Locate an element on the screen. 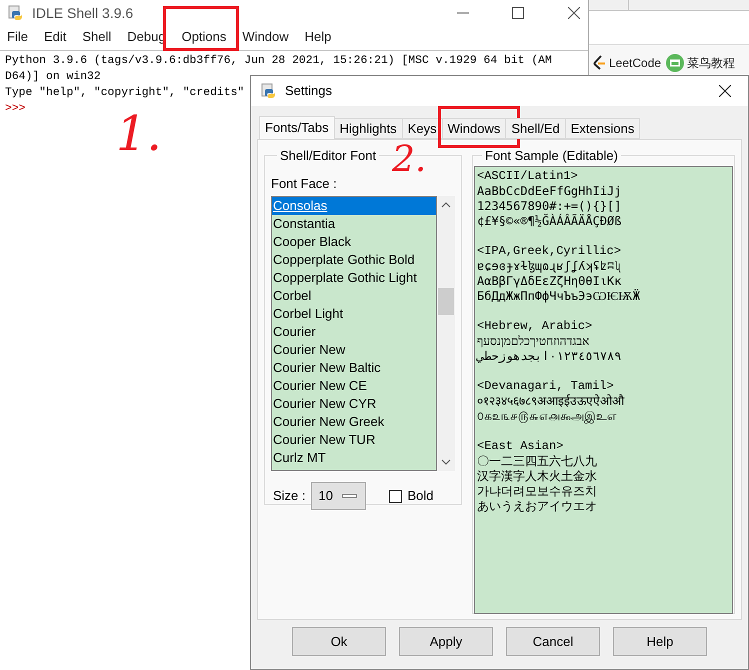 This screenshot has height=670, width=749. menu-item: Edit is located at coordinates (55, 37).